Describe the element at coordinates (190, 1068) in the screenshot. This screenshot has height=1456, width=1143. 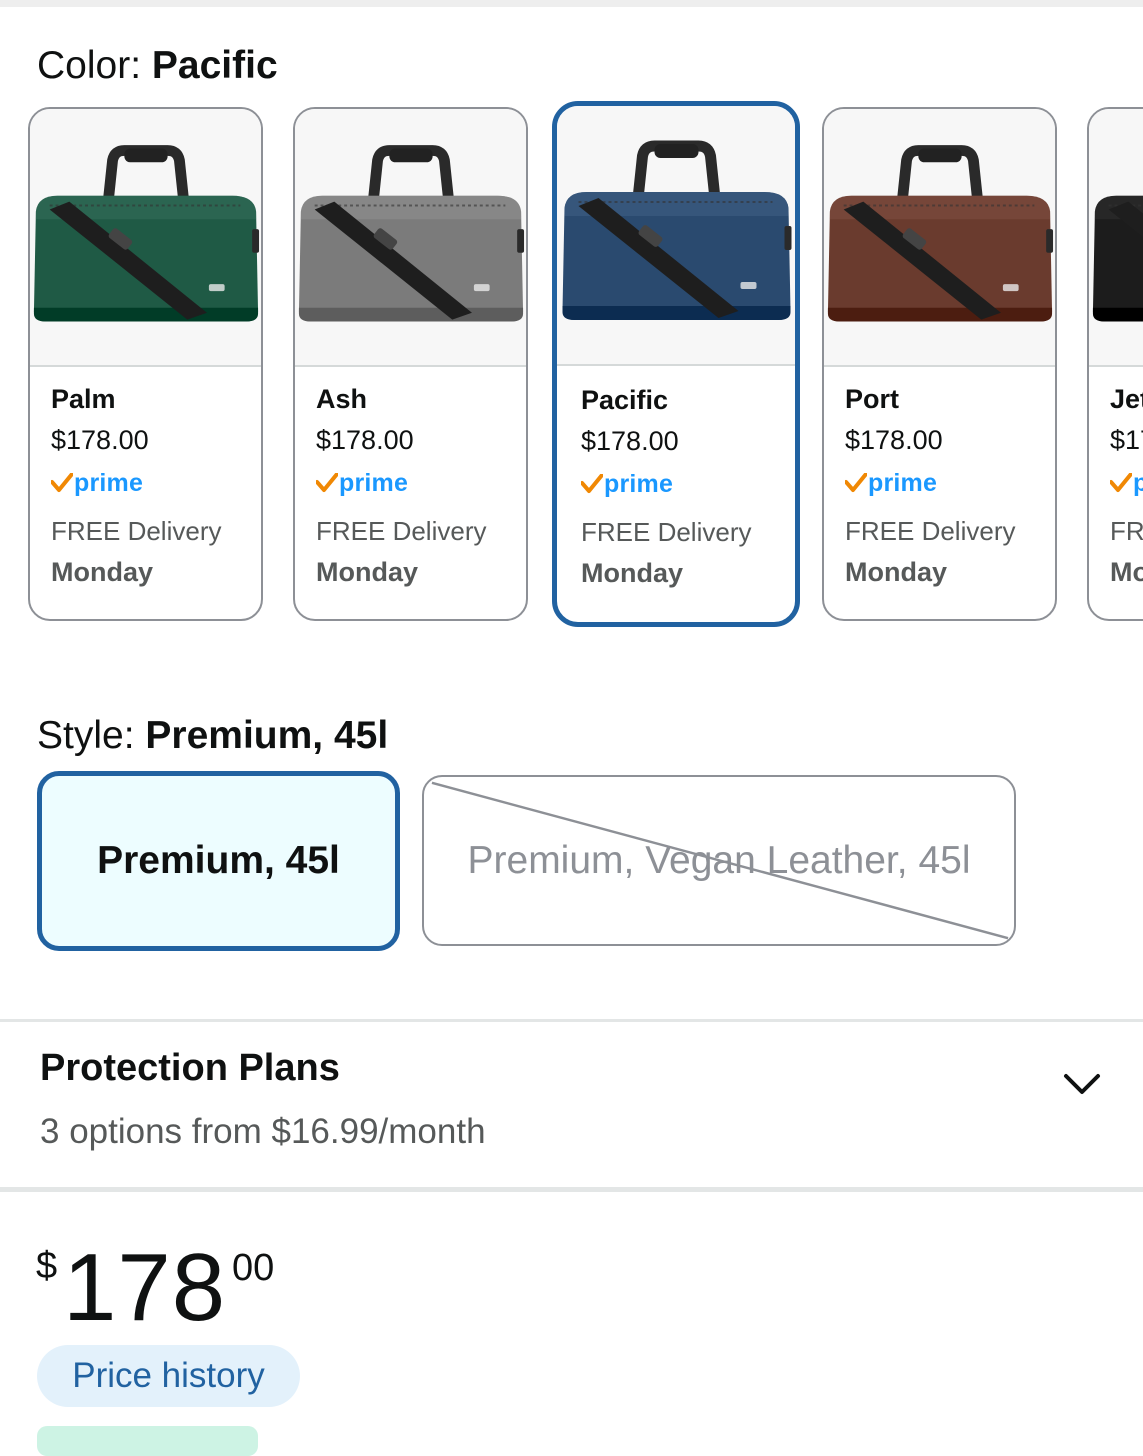
I see `protection-plans-title: Protection Plans` at that location.